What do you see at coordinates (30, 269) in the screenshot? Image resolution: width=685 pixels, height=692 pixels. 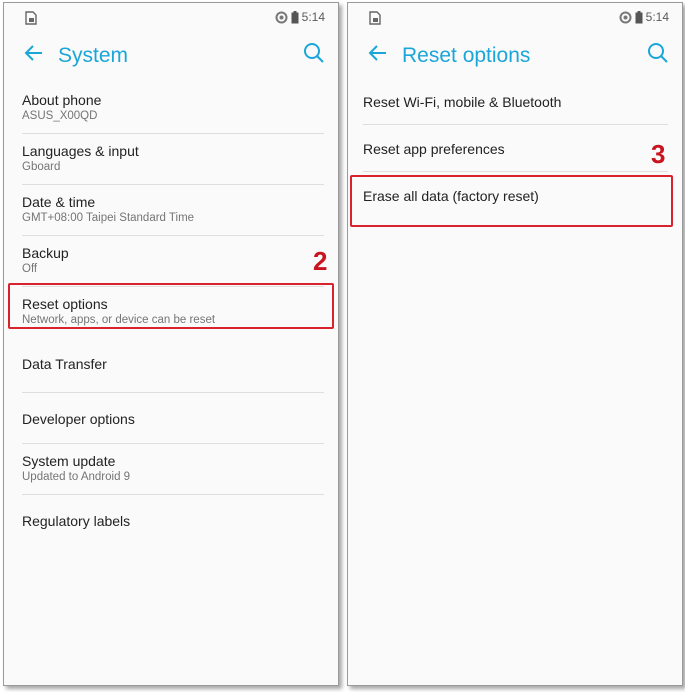 I see `item-subtitle: Off` at bounding box center [30, 269].